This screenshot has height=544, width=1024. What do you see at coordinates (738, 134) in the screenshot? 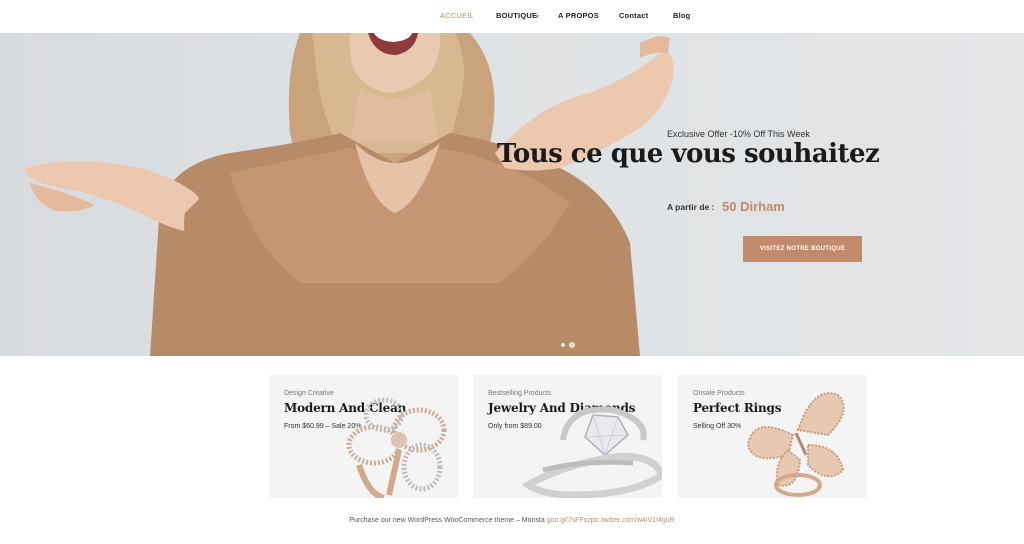
I see `hero-offer-text: Exclusive Offer -10% Off This Week` at bounding box center [738, 134].